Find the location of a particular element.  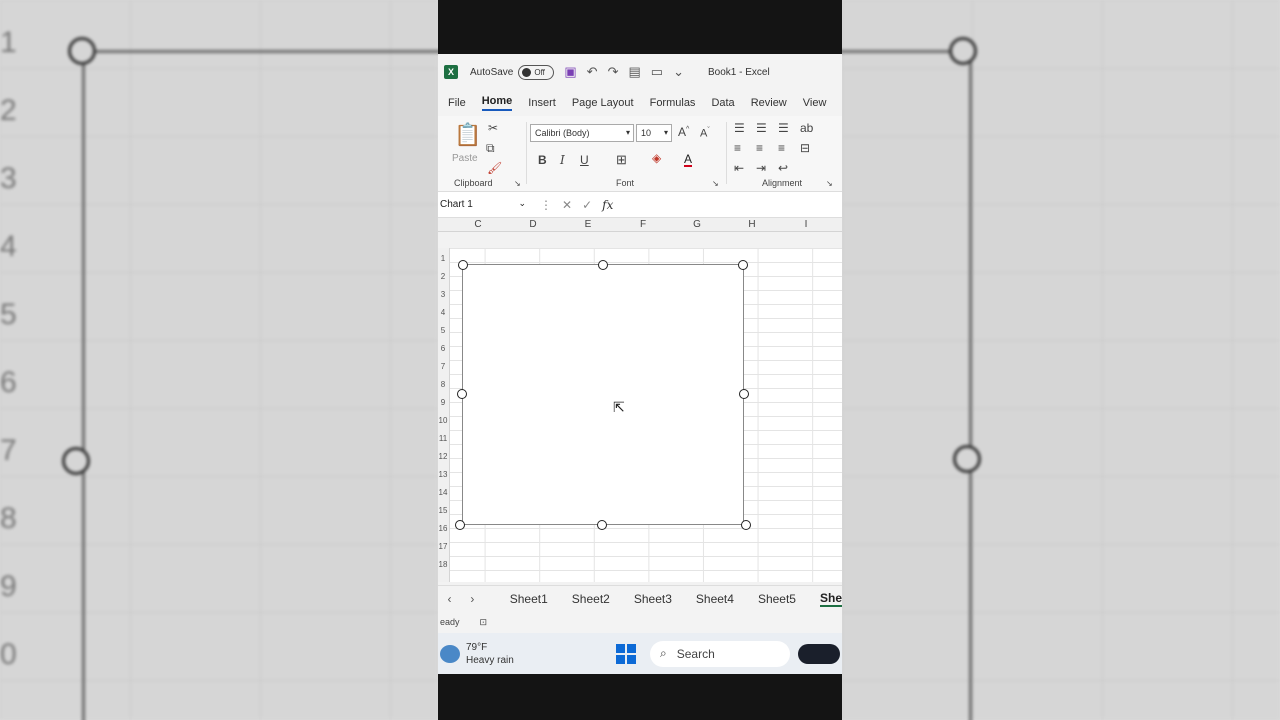

align-left-icon: ≡ is located at coordinates (737, 148).